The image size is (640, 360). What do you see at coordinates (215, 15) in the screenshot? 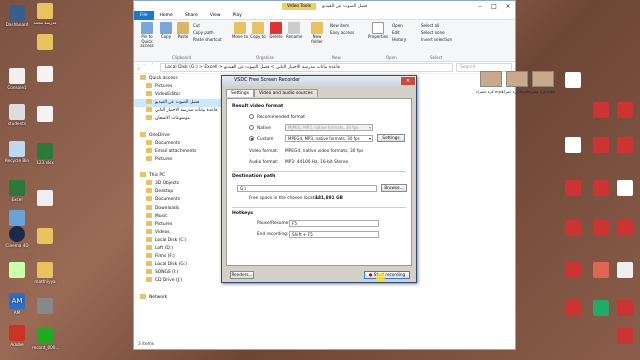
I see `tab-view: View` at bounding box center [215, 15].